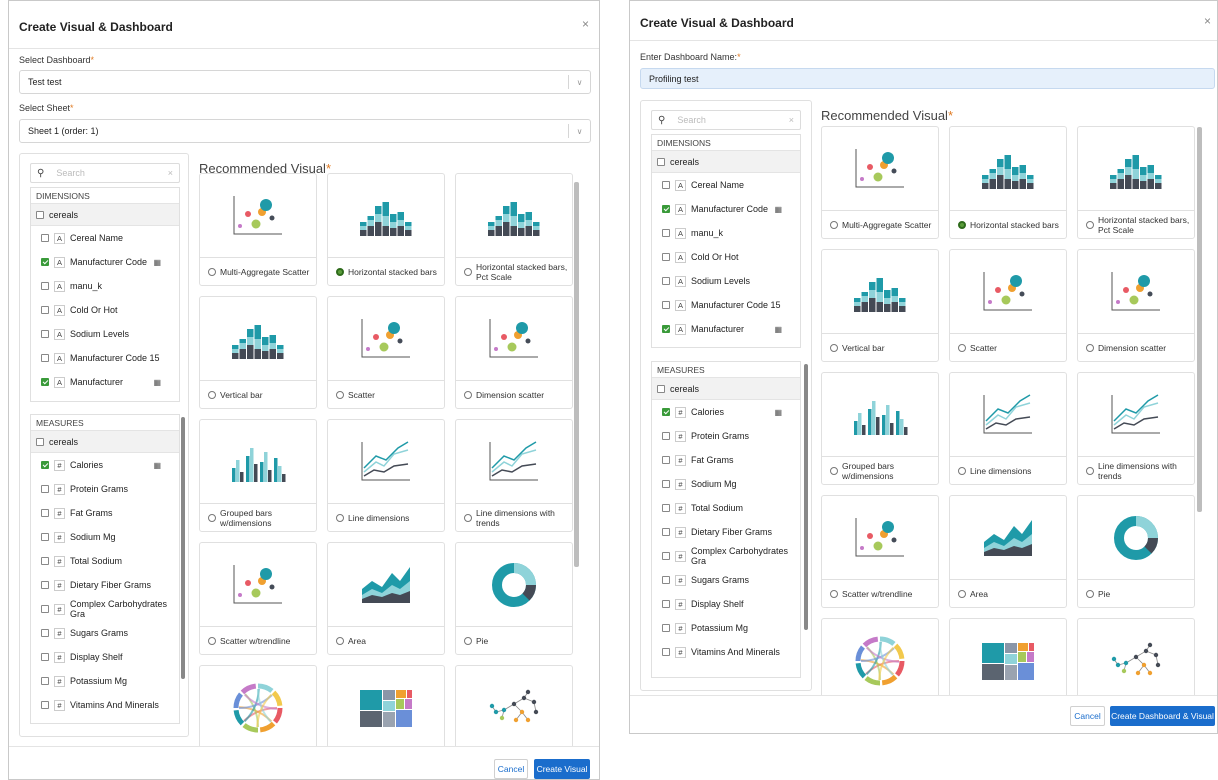 This screenshot has height=780, width=1218. Describe the element at coordinates (514, 394) in the screenshot. I see `visual-option: Dimension scatter` at that location.